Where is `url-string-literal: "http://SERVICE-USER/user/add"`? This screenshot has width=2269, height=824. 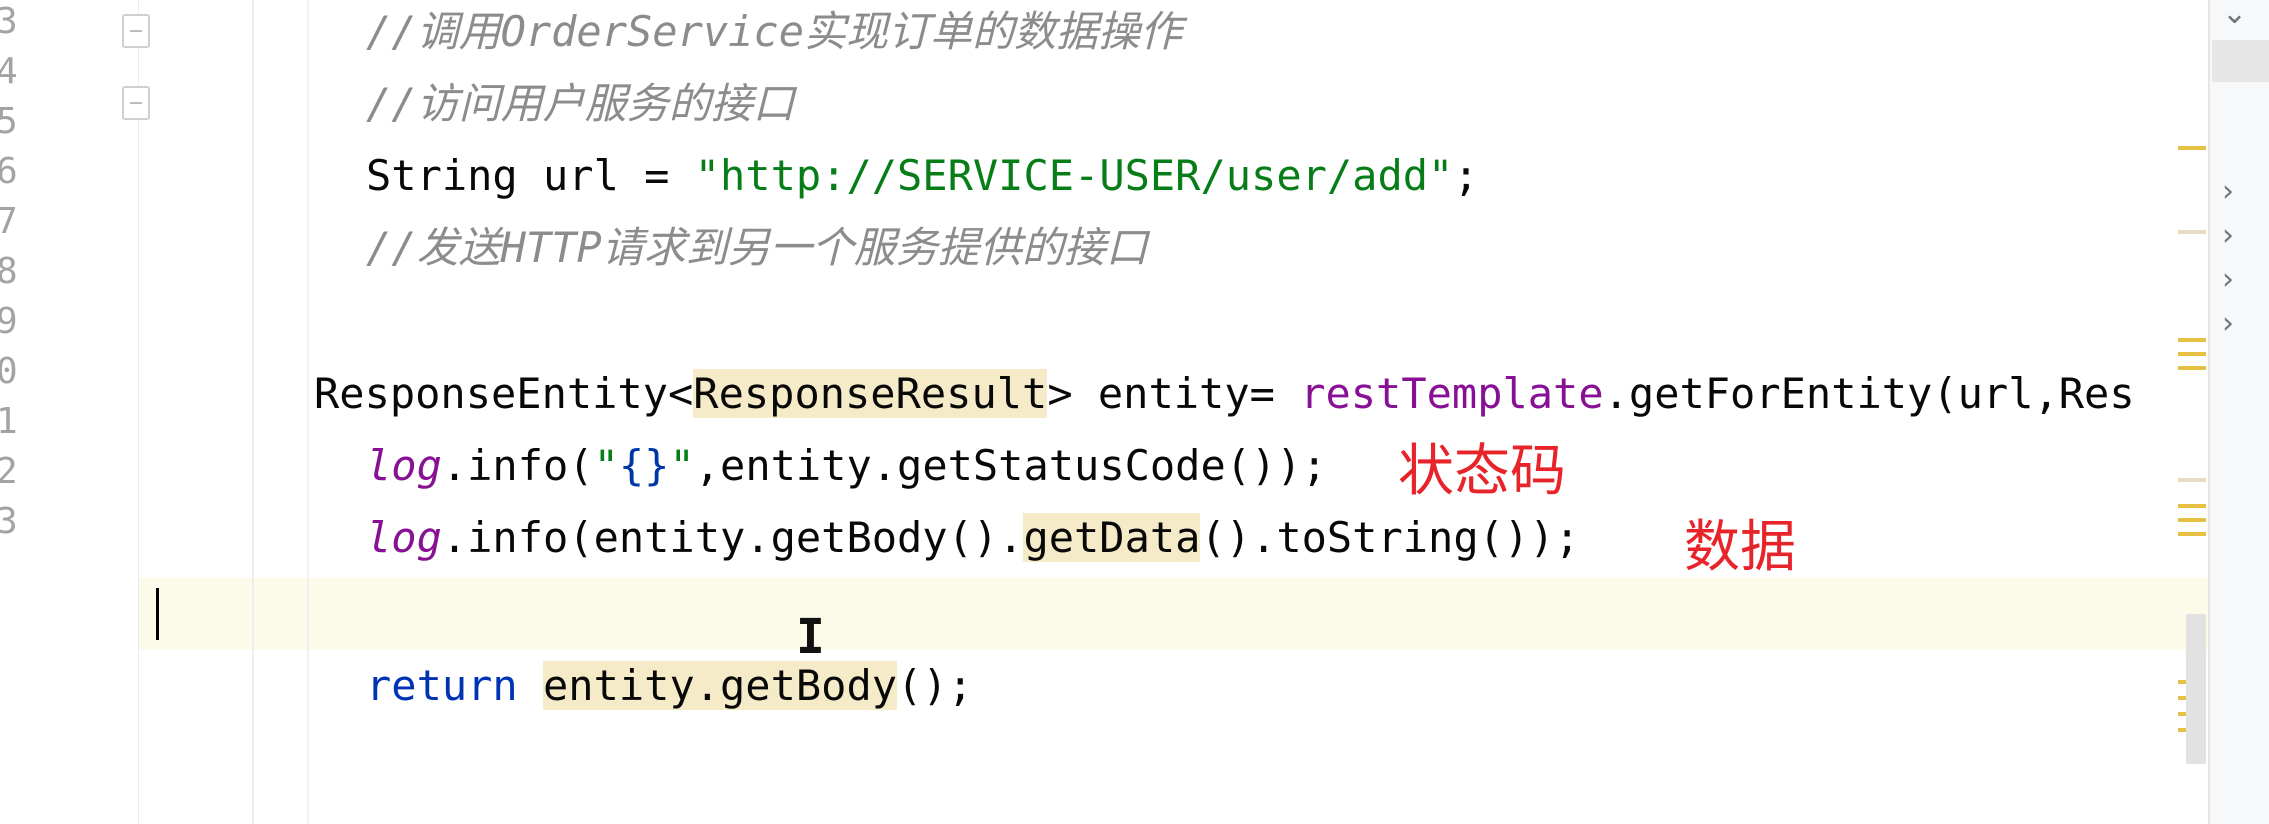
url-string-literal: "http://SERVICE-USER/user/add" is located at coordinates (1074, 175).